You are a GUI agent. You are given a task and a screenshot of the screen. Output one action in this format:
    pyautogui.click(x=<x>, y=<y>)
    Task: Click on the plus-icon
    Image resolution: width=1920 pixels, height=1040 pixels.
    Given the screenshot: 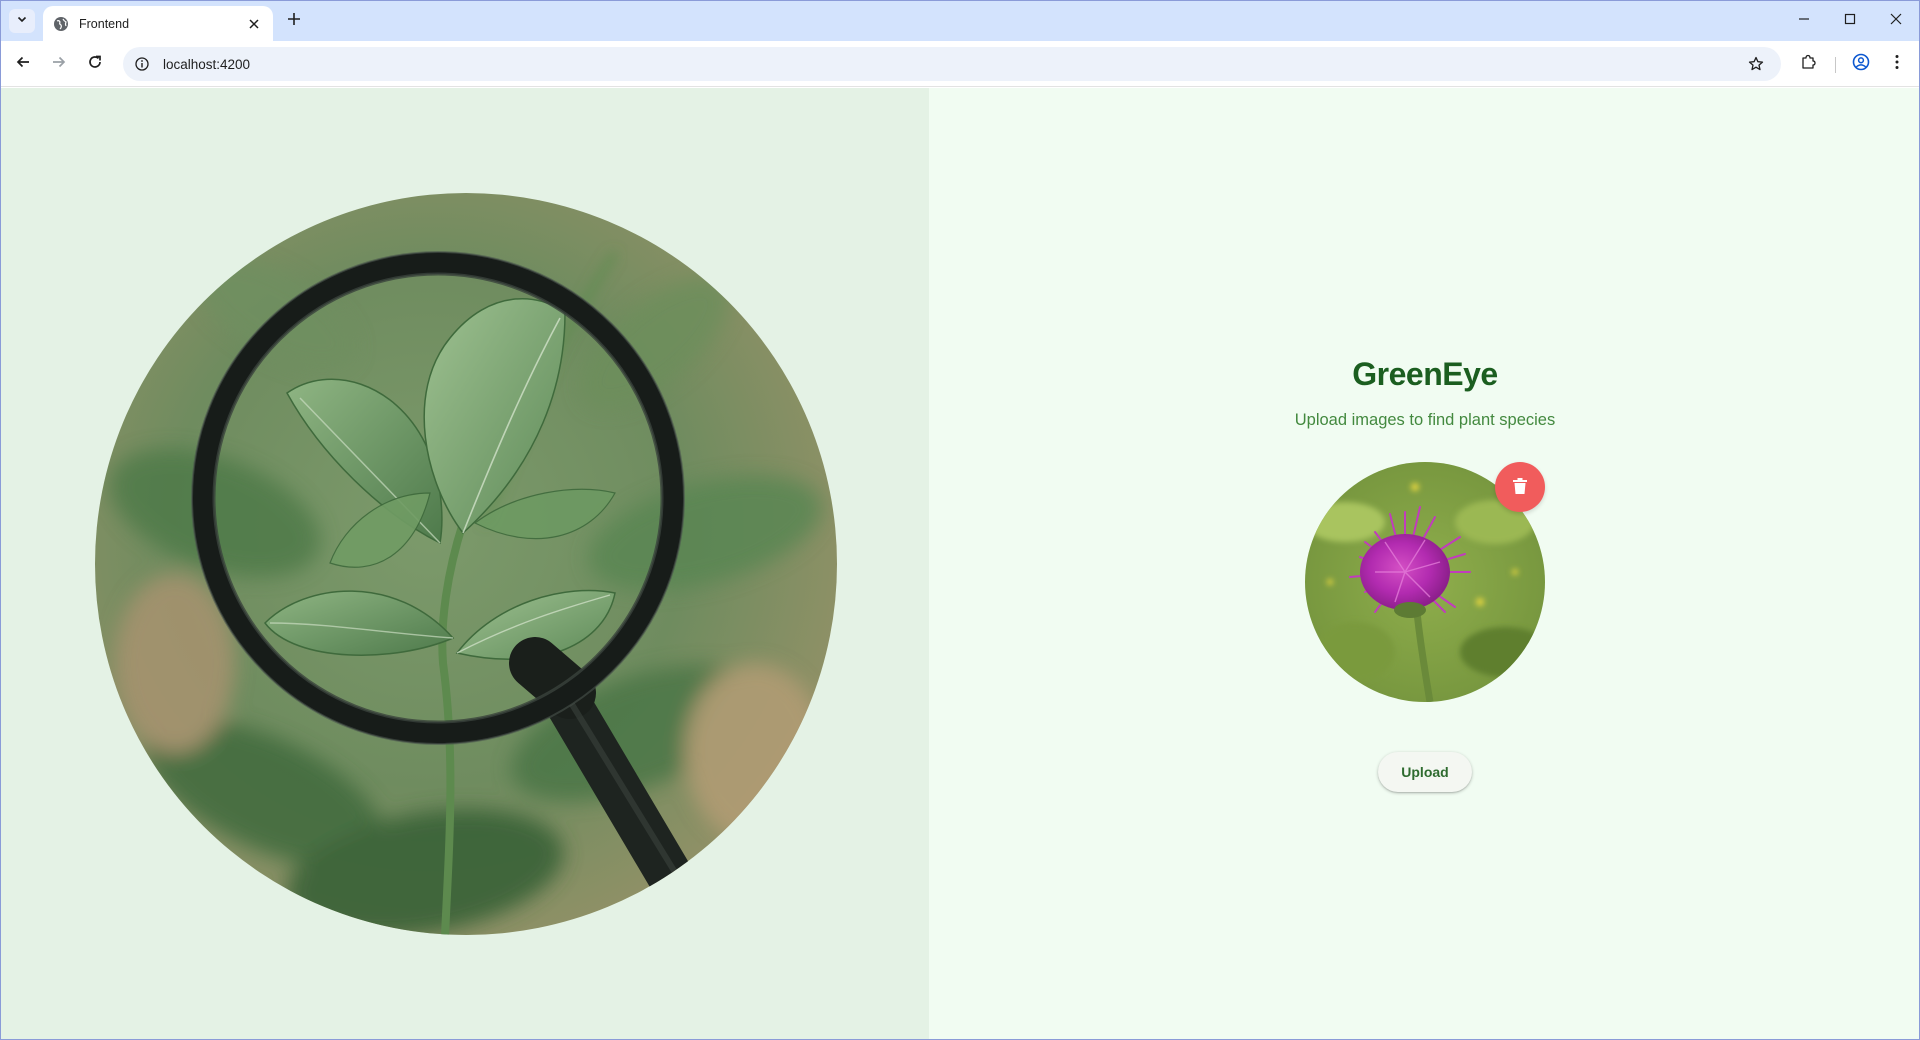 What is the action you would take?
    pyautogui.click(x=294, y=21)
    